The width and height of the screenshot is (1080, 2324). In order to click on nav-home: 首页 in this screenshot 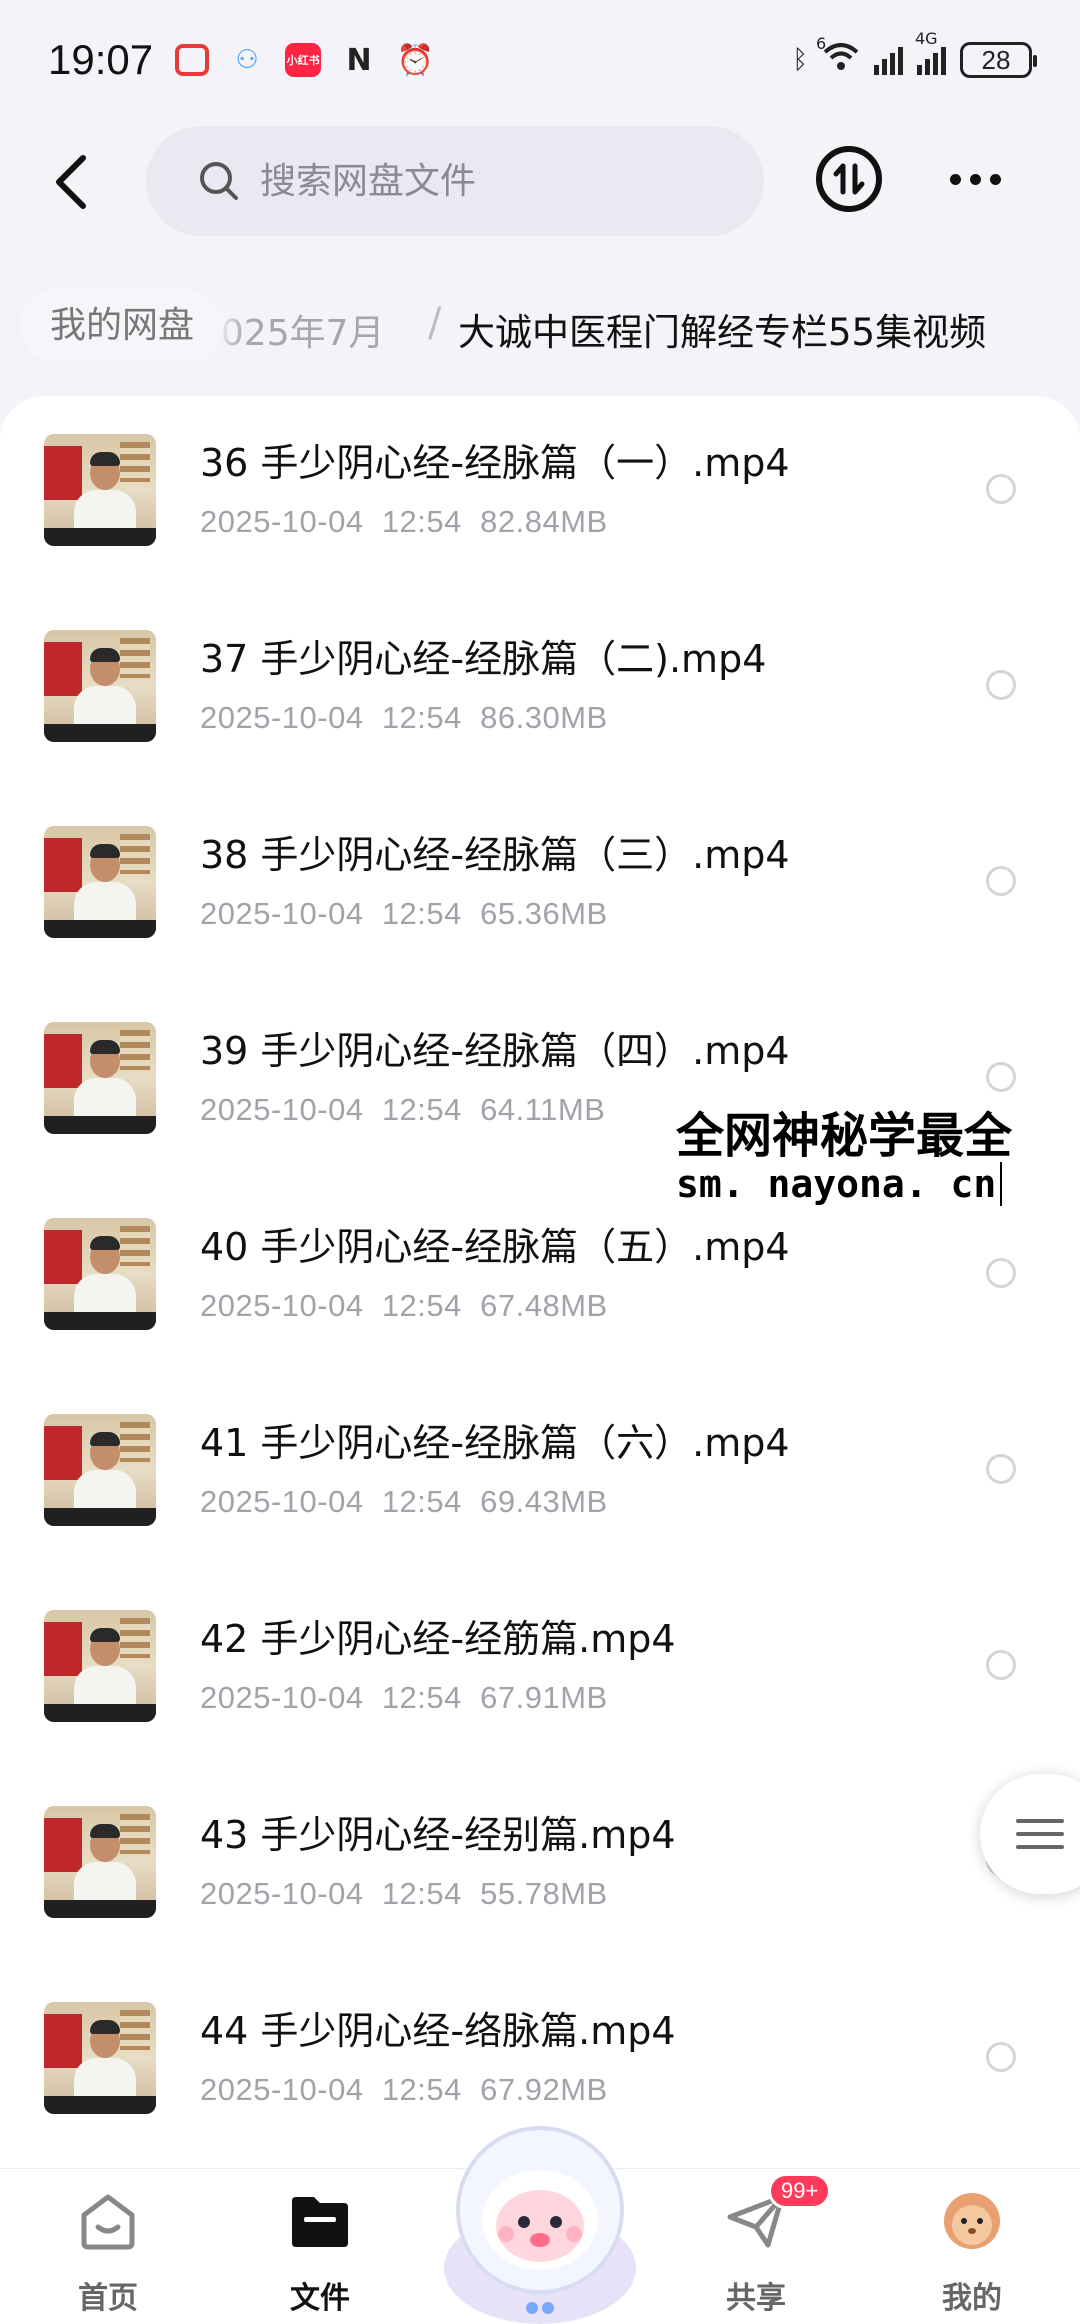, I will do `click(108, 2246)`.